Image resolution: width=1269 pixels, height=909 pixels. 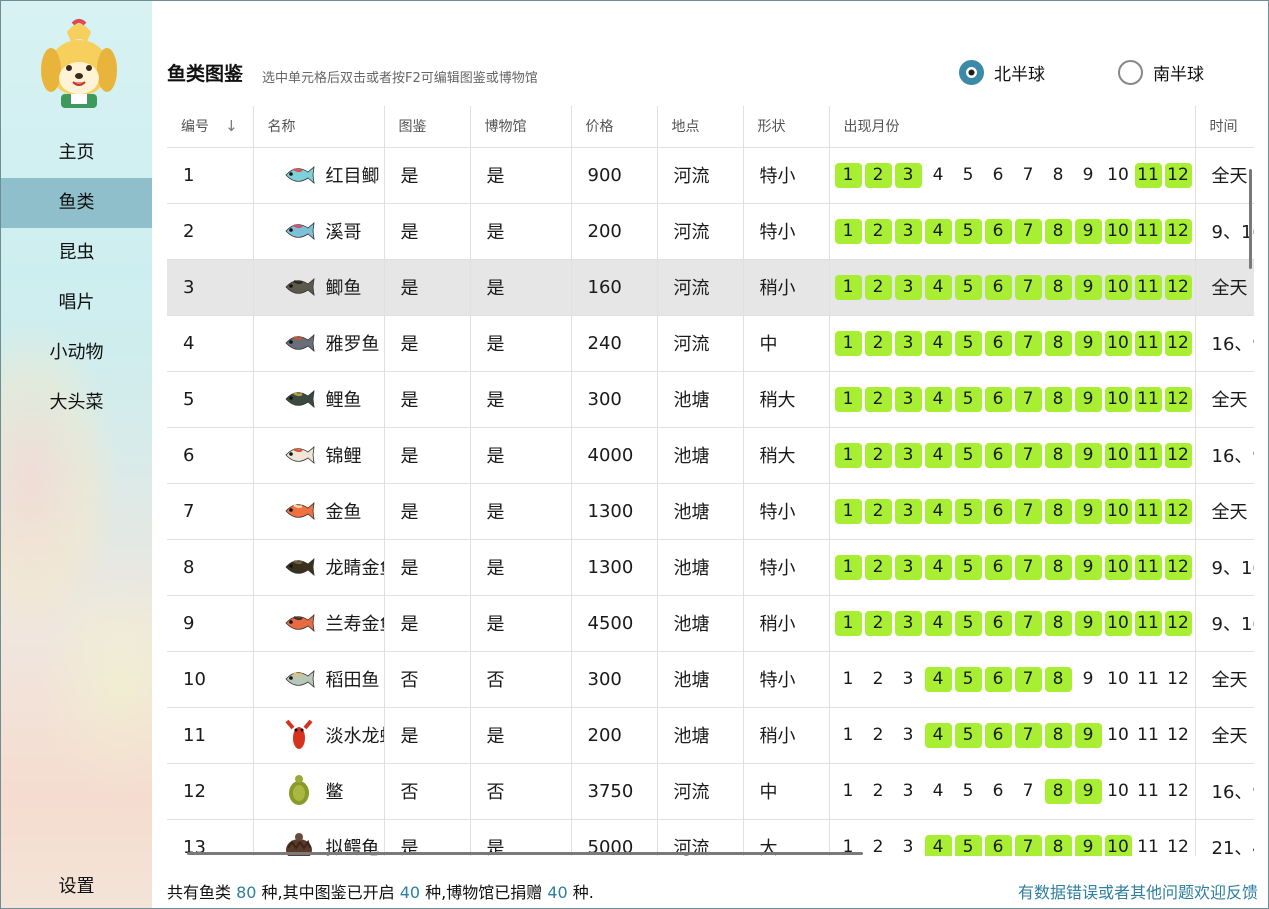 I want to click on column-header: 形状, so click(x=786, y=127).